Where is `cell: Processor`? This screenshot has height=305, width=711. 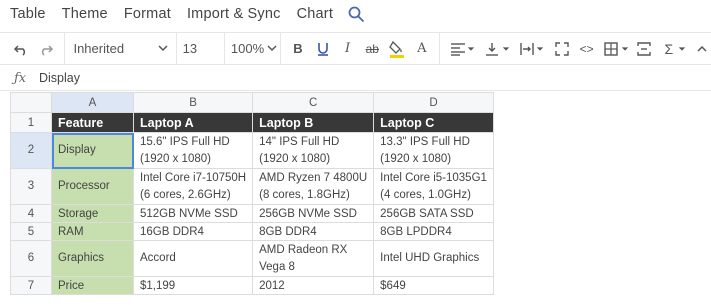 cell: Processor is located at coordinates (92, 186).